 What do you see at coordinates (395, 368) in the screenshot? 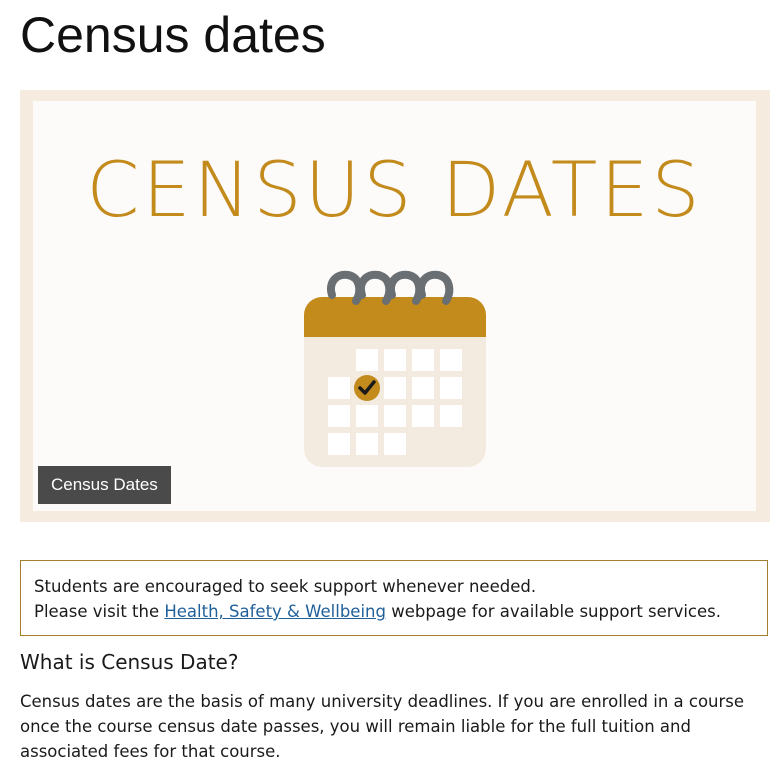
I see `calendar-icon` at bounding box center [395, 368].